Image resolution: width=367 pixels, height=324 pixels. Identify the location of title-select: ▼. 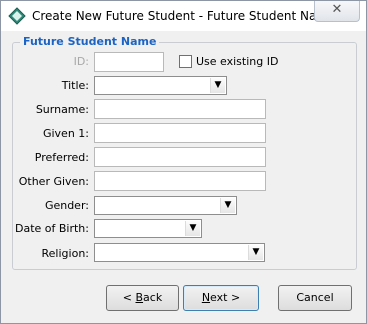
(160, 85).